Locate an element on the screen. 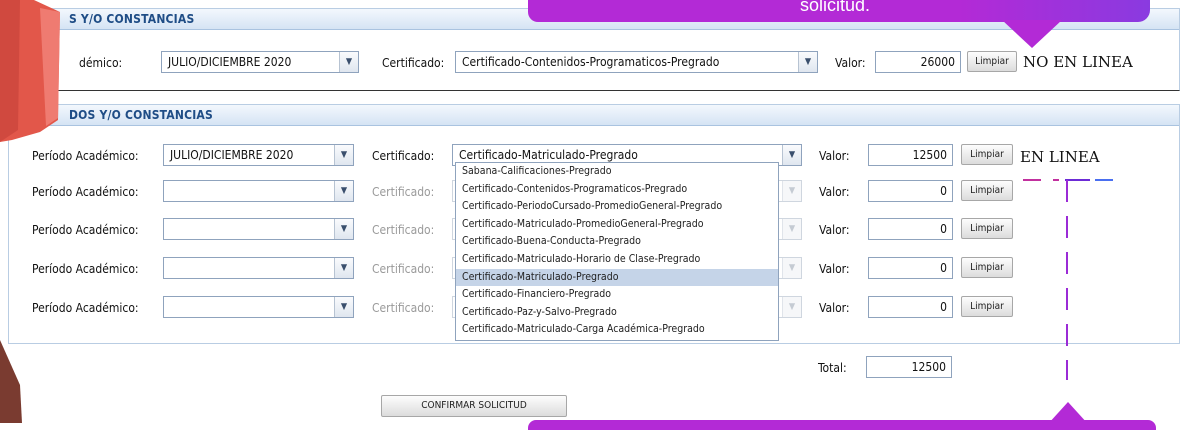 The image size is (1180, 430). dropdown-option: Certificado-Matriculado-Pregrado is located at coordinates (617, 277).